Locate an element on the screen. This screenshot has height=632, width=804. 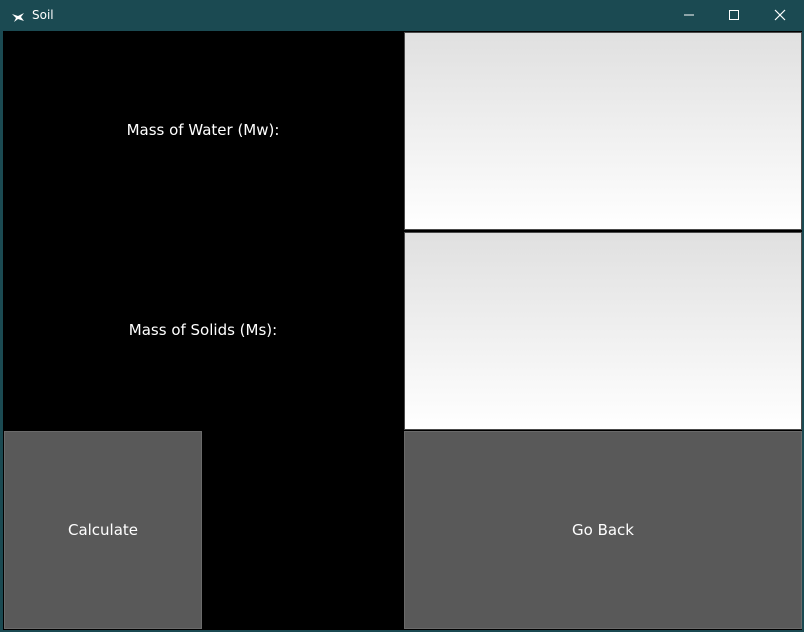
maximize-icon is located at coordinates (734, 15).